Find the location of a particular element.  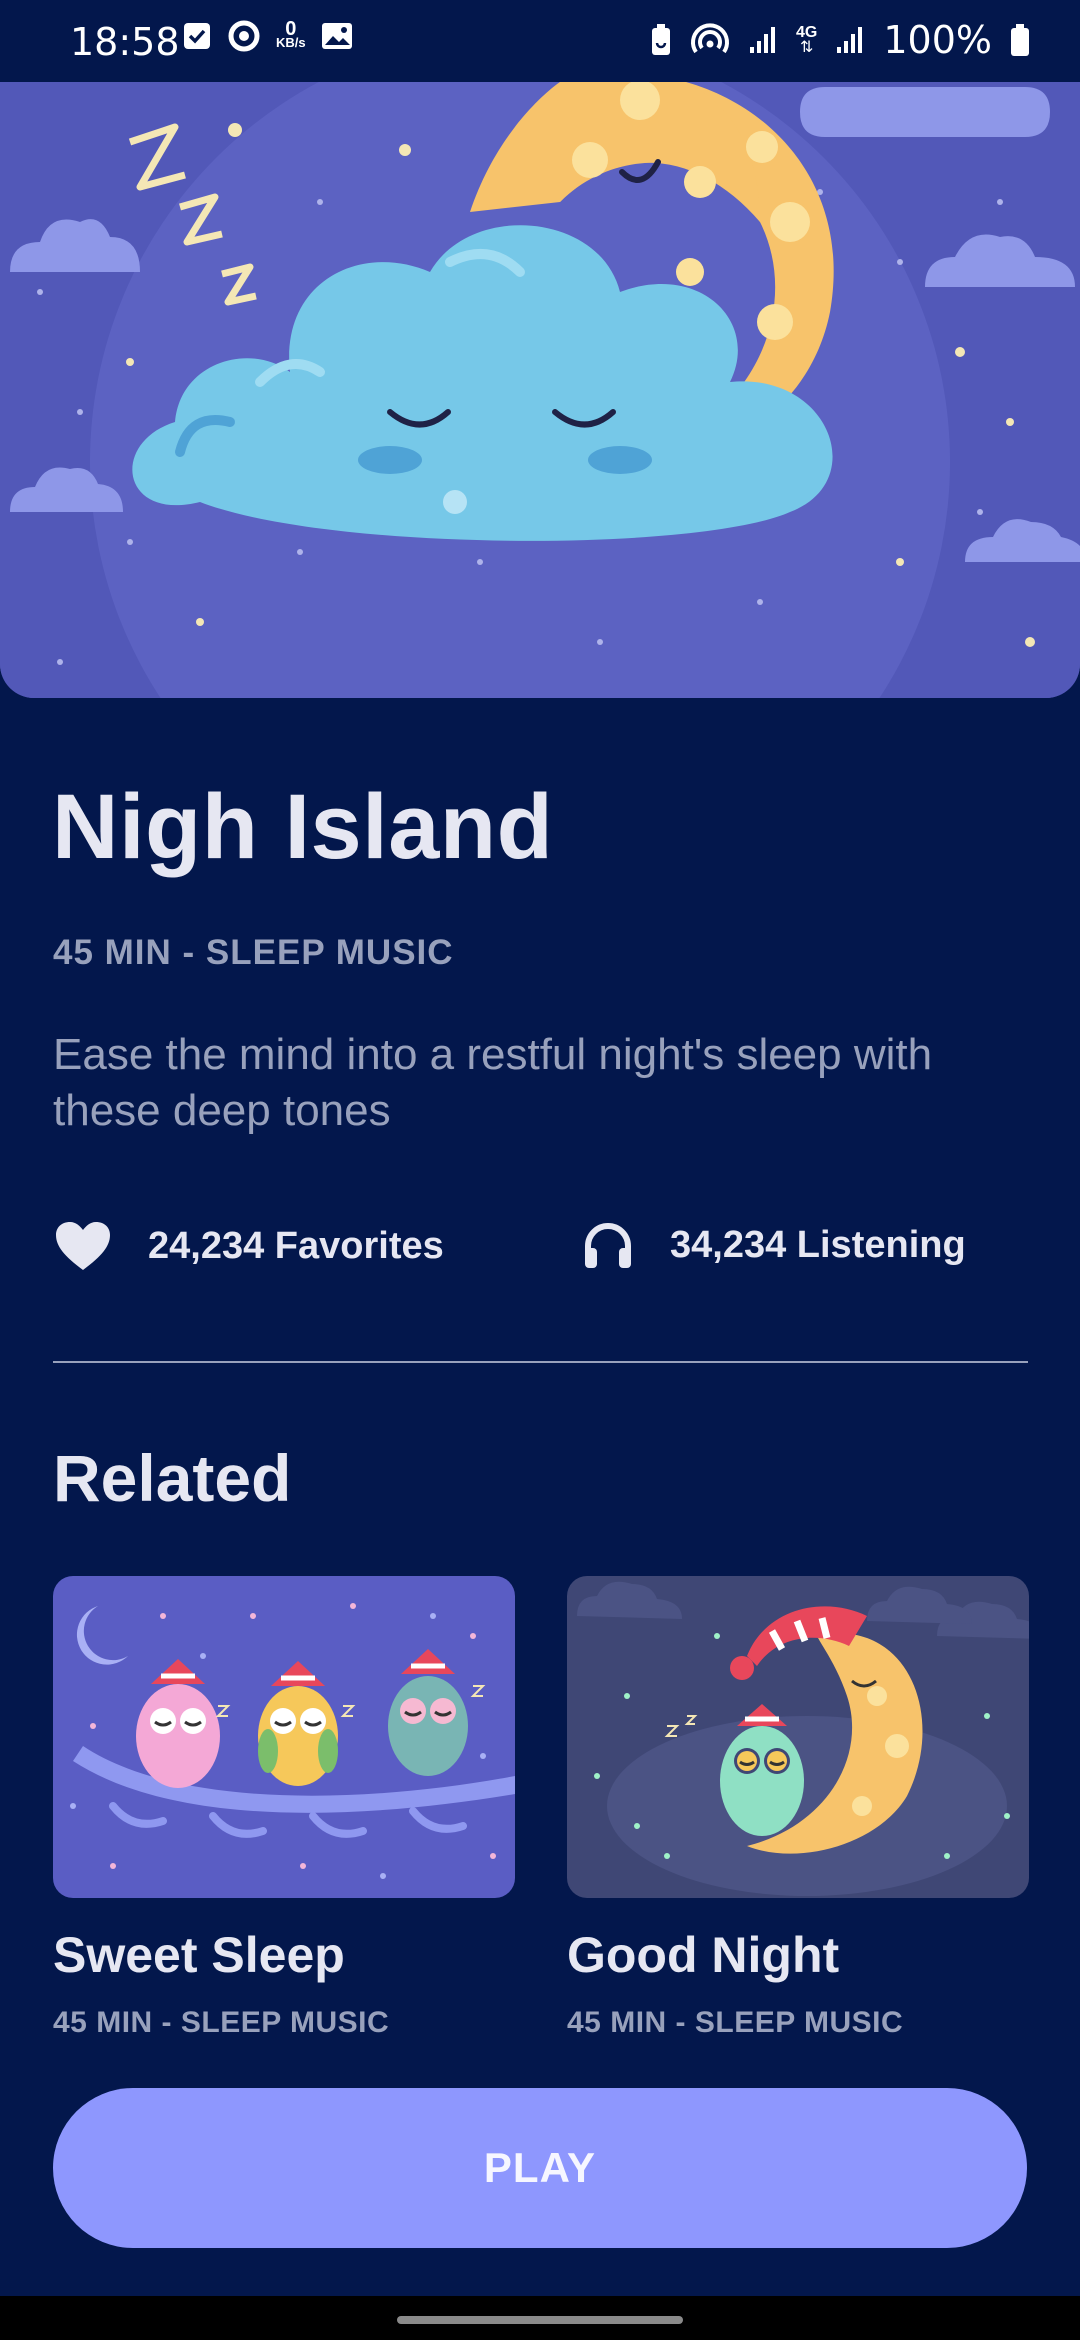

network-type: 4G ⇅ is located at coordinates (807, 40).